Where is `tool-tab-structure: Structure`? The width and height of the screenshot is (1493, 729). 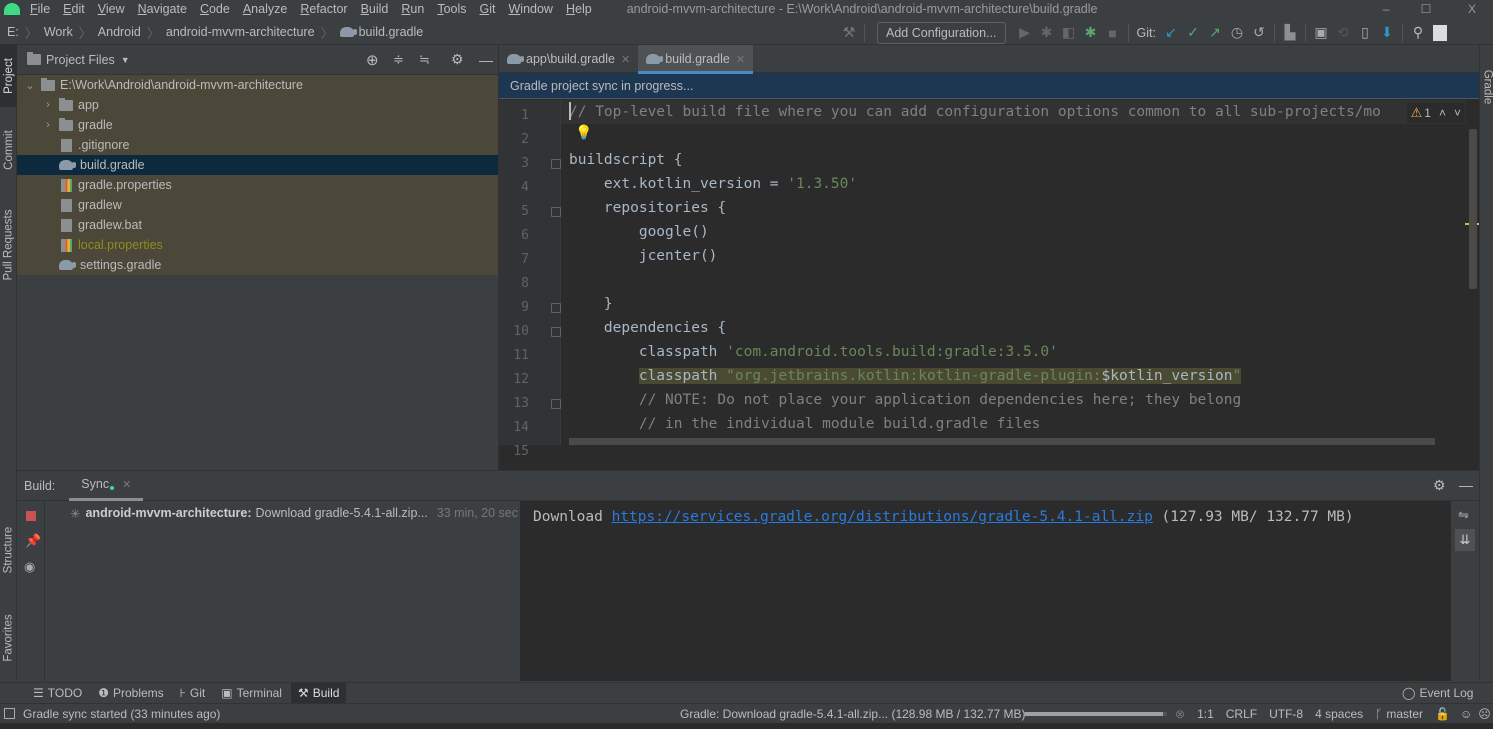 tool-tab-structure: Structure is located at coordinates (8, 550).